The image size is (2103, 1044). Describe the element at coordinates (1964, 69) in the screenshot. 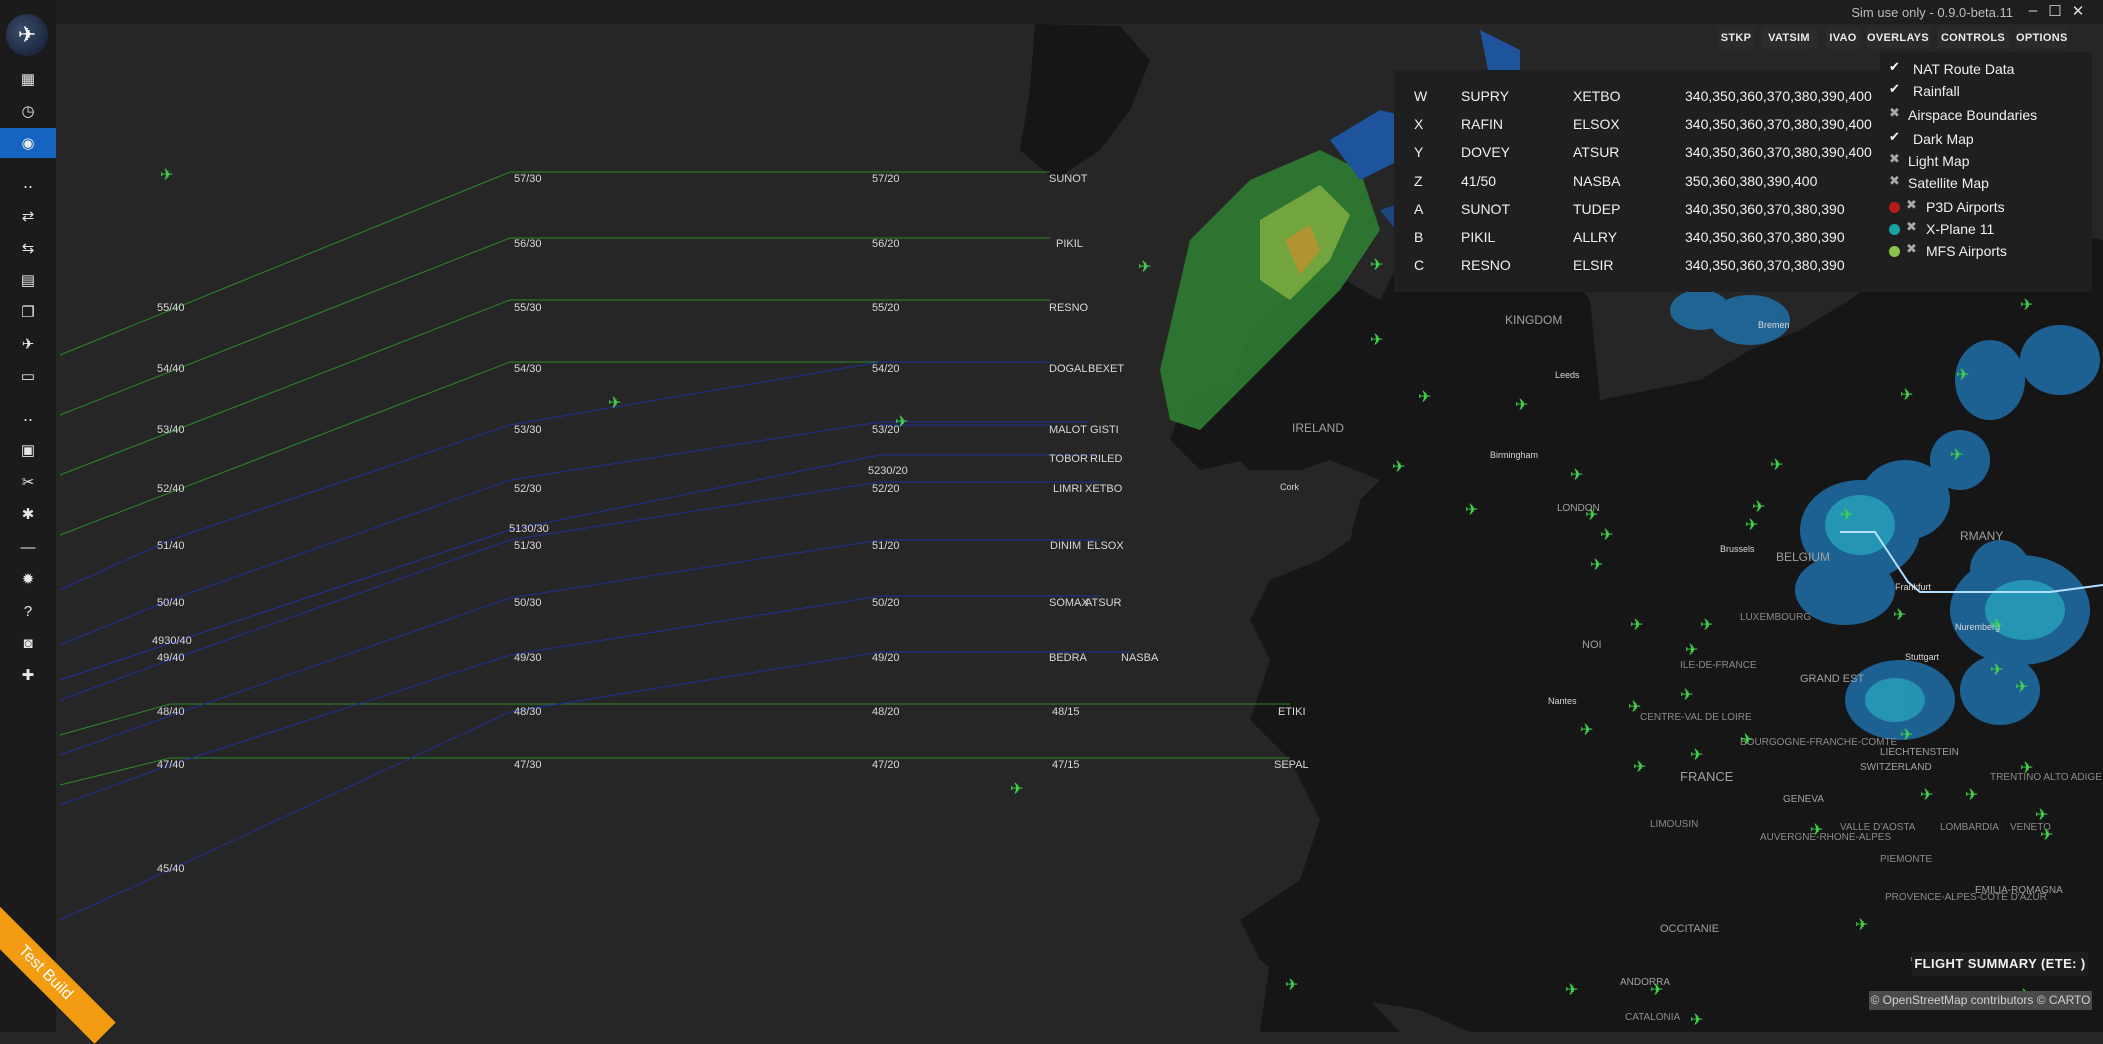

I see `overlay-label: NAT Route Data` at that location.